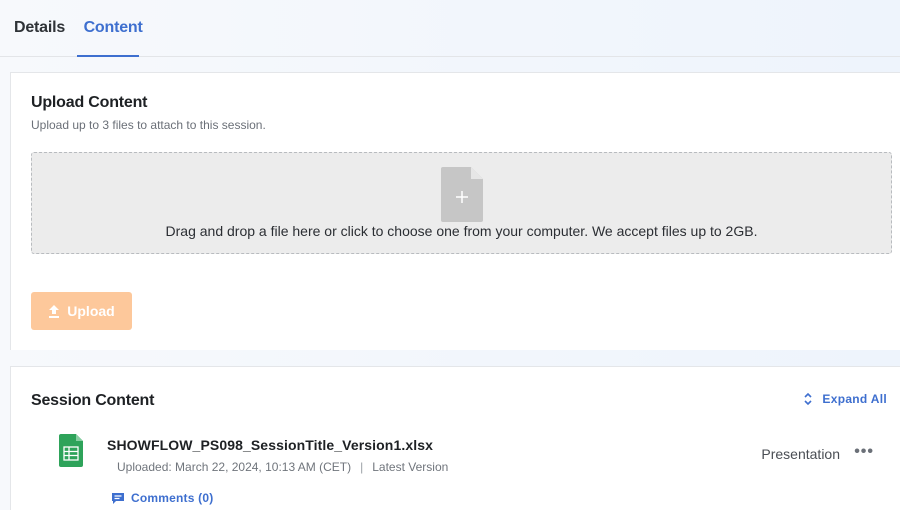 This screenshot has height=510, width=900. Describe the element at coordinates (462, 194) in the screenshot. I see `file-plus-icon` at that location.